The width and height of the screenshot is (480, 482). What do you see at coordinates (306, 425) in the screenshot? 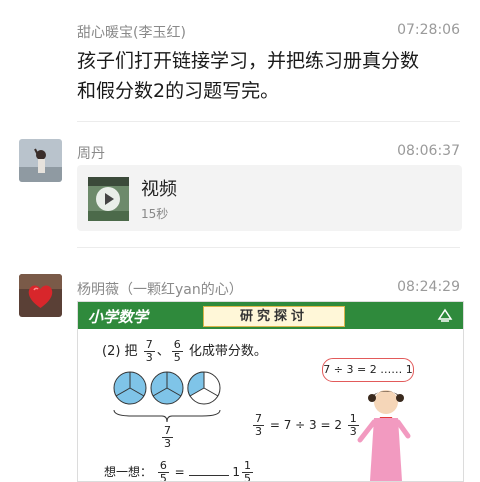
I see `conversion-equation: 73 = 7 ÷ 3 = 2 13` at bounding box center [306, 425].